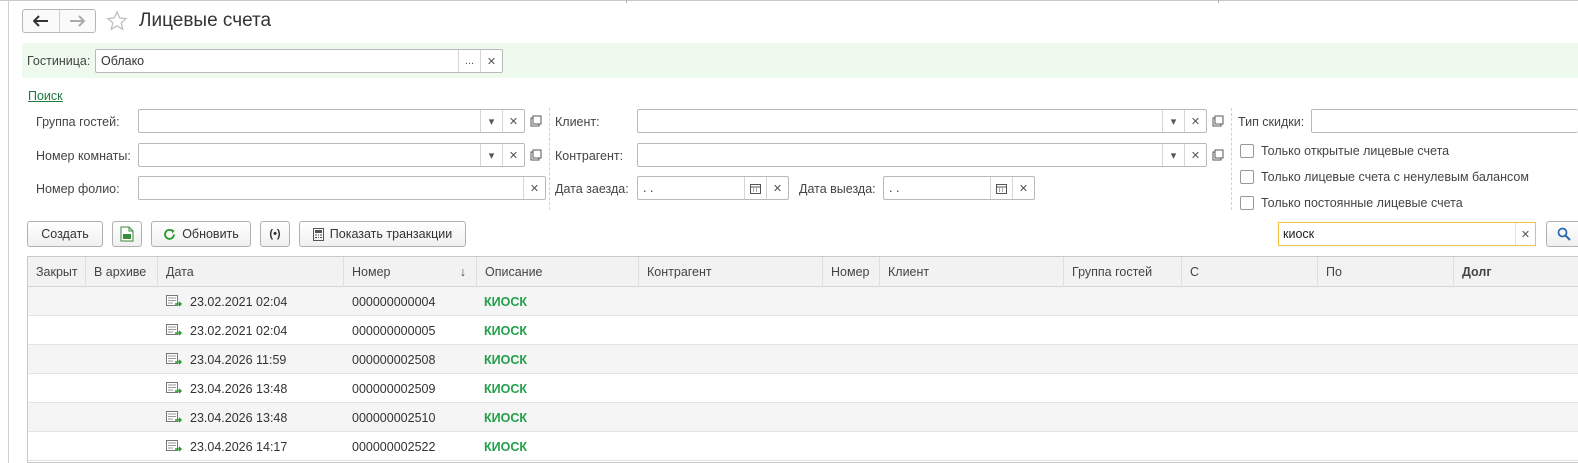 The image size is (1578, 463). What do you see at coordinates (1344, 151) in the screenshot?
I see `open-accounts-checkbox: Только открытые лицевые счета` at bounding box center [1344, 151].